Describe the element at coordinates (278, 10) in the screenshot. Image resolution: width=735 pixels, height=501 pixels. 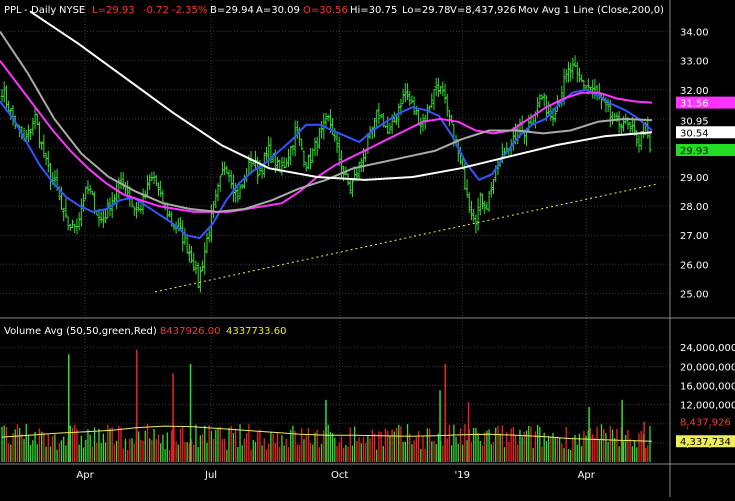
I see `header-ask: A=30.09` at that location.